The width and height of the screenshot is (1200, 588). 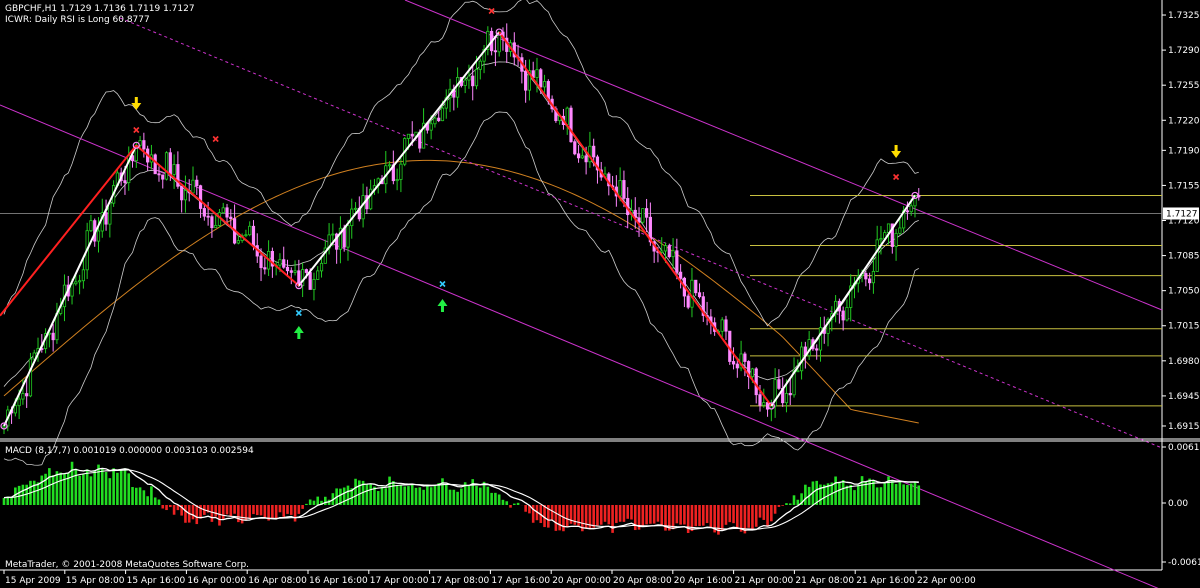 What do you see at coordinates (338, 581) in the screenshot?
I see `time-tick-label: 16 Apr 16:00` at bounding box center [338, 581].